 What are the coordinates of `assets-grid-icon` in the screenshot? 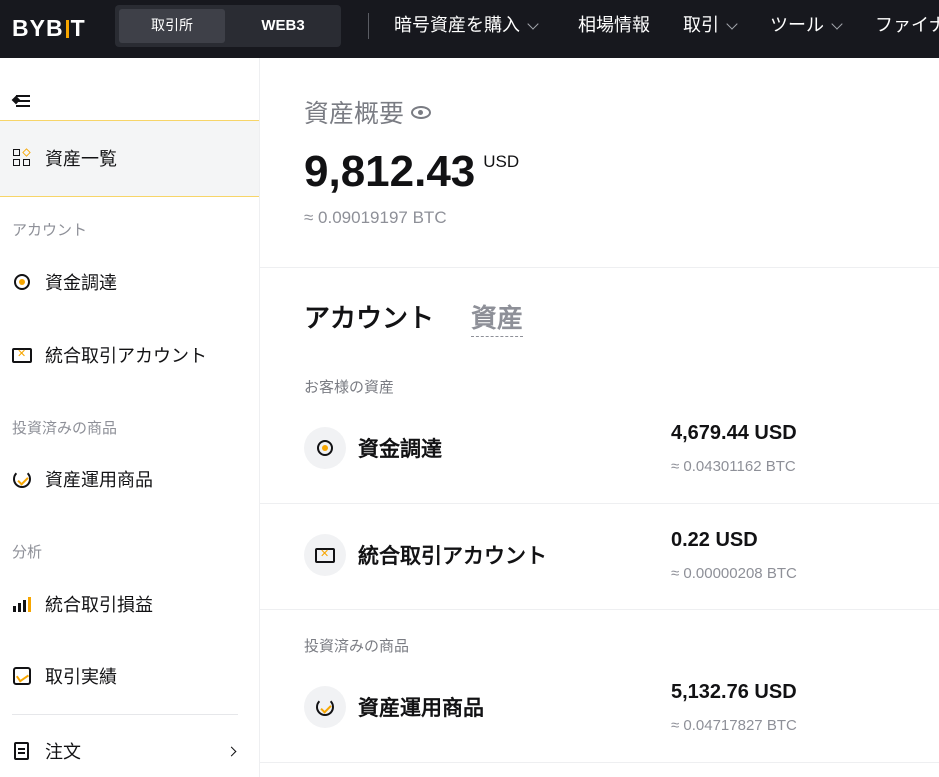 It's located at (22, 158).